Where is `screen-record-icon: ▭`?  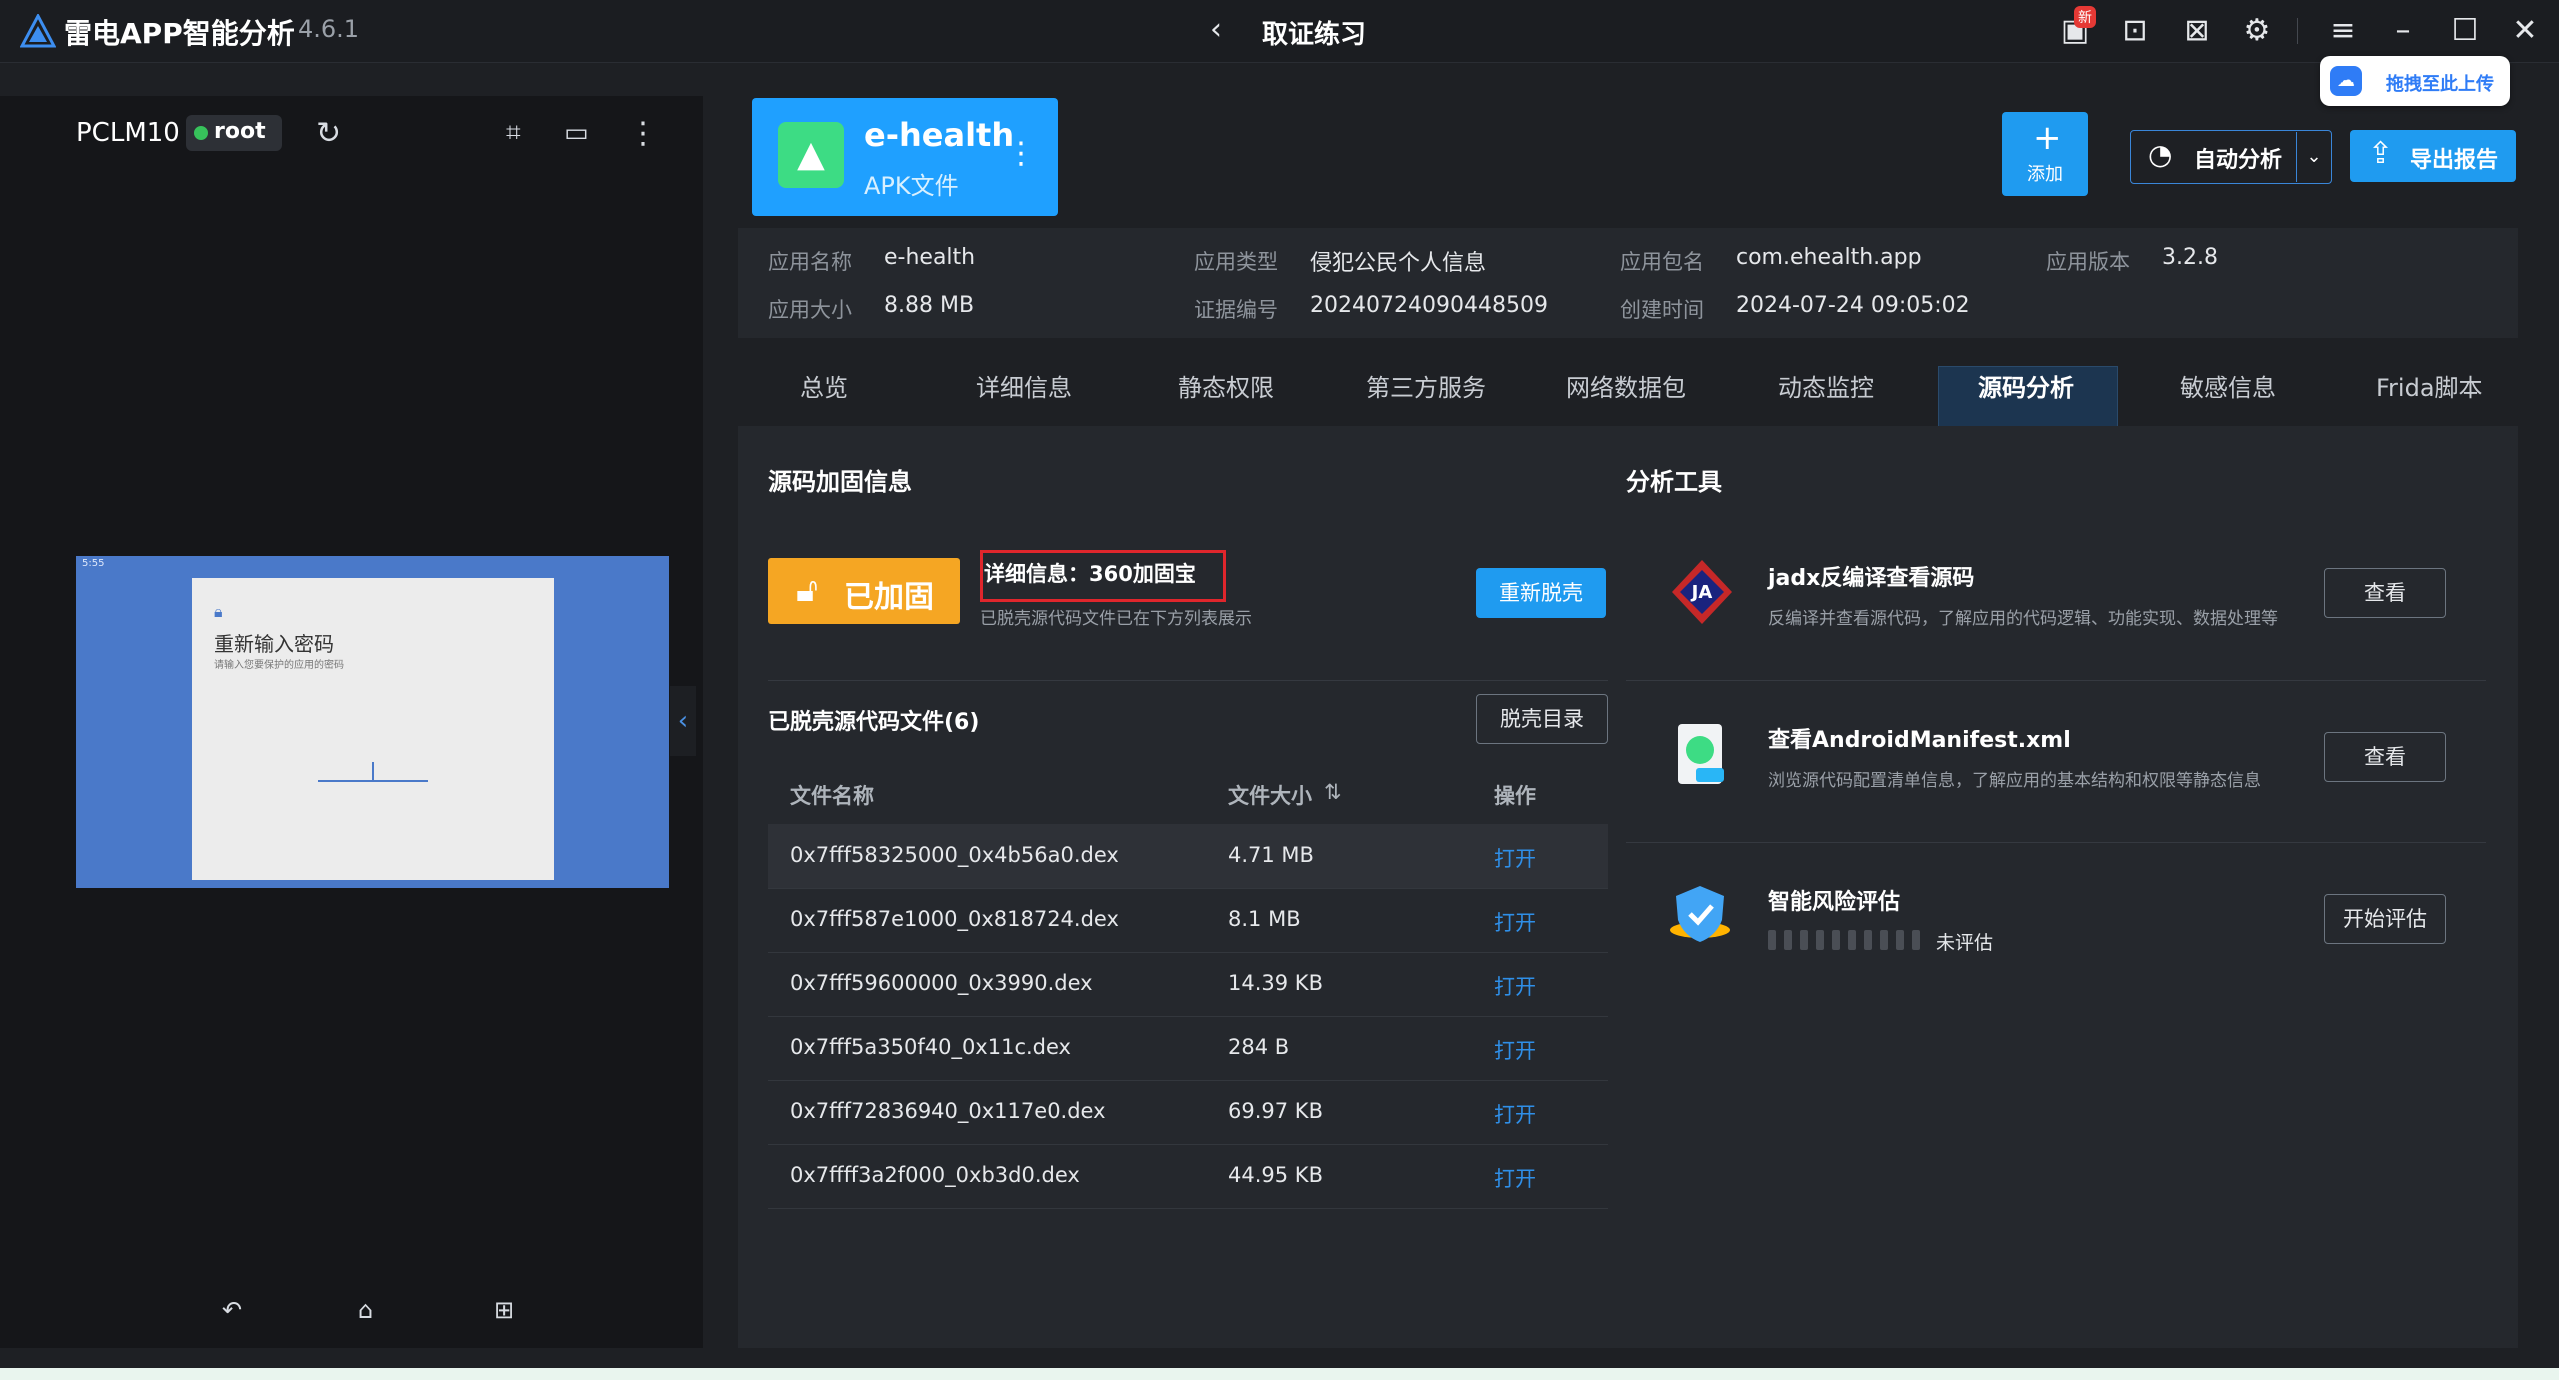
screen-record-icon: ▭ is located at coordinates (576, 133).